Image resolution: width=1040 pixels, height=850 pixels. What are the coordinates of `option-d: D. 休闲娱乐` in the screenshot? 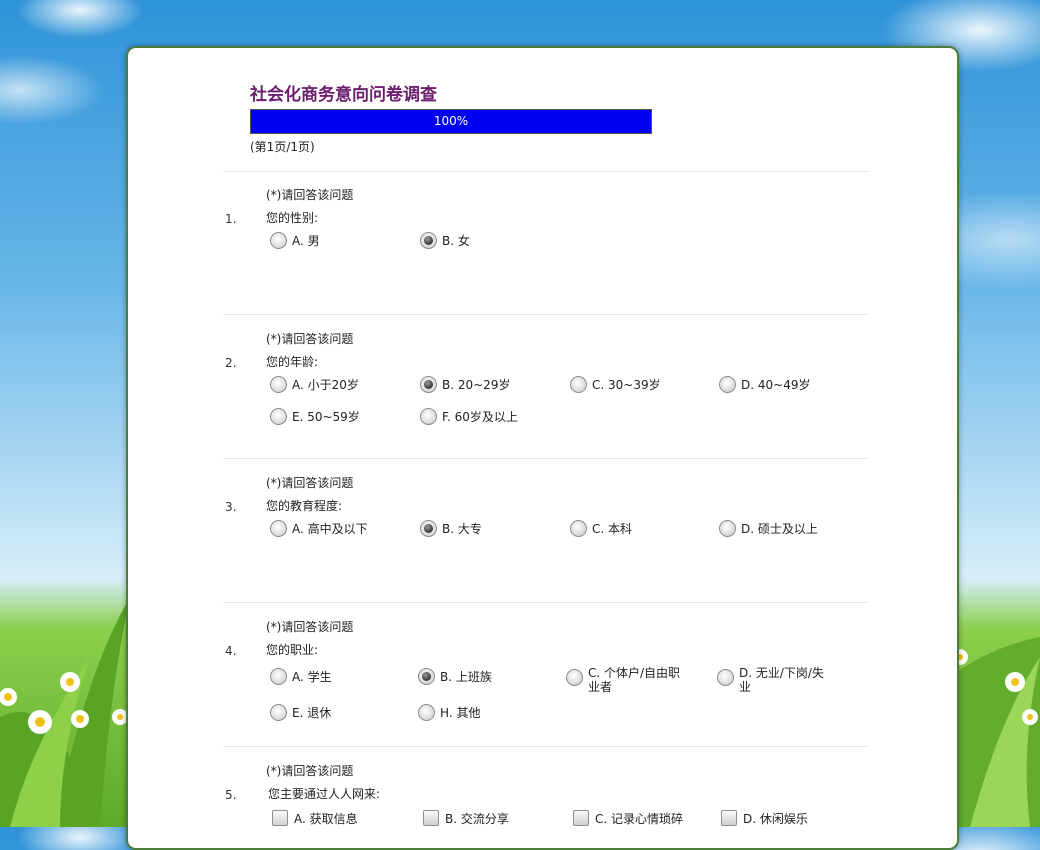 It's located at (764, 818).